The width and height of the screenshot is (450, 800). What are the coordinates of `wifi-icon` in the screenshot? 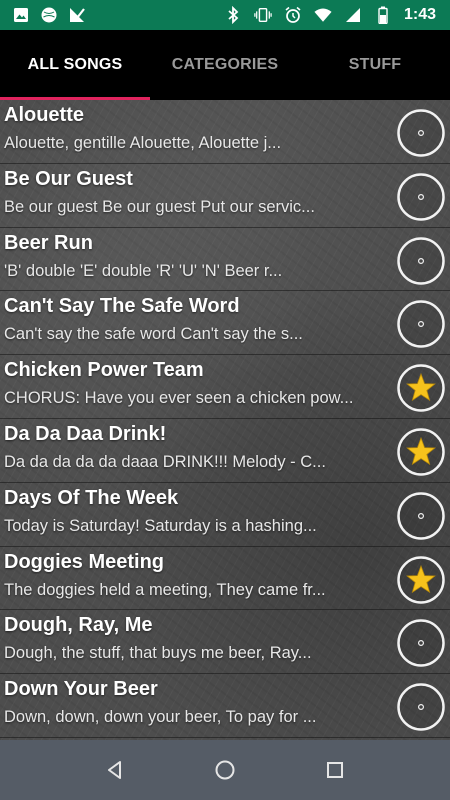 It's located at (323, 15).